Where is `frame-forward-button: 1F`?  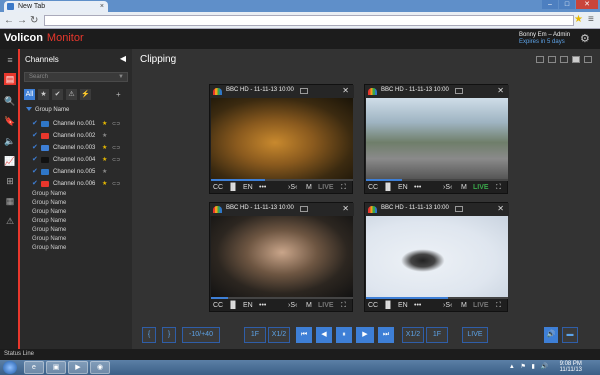
frame-forward-button: 1F is located at coordinates (437, 335).